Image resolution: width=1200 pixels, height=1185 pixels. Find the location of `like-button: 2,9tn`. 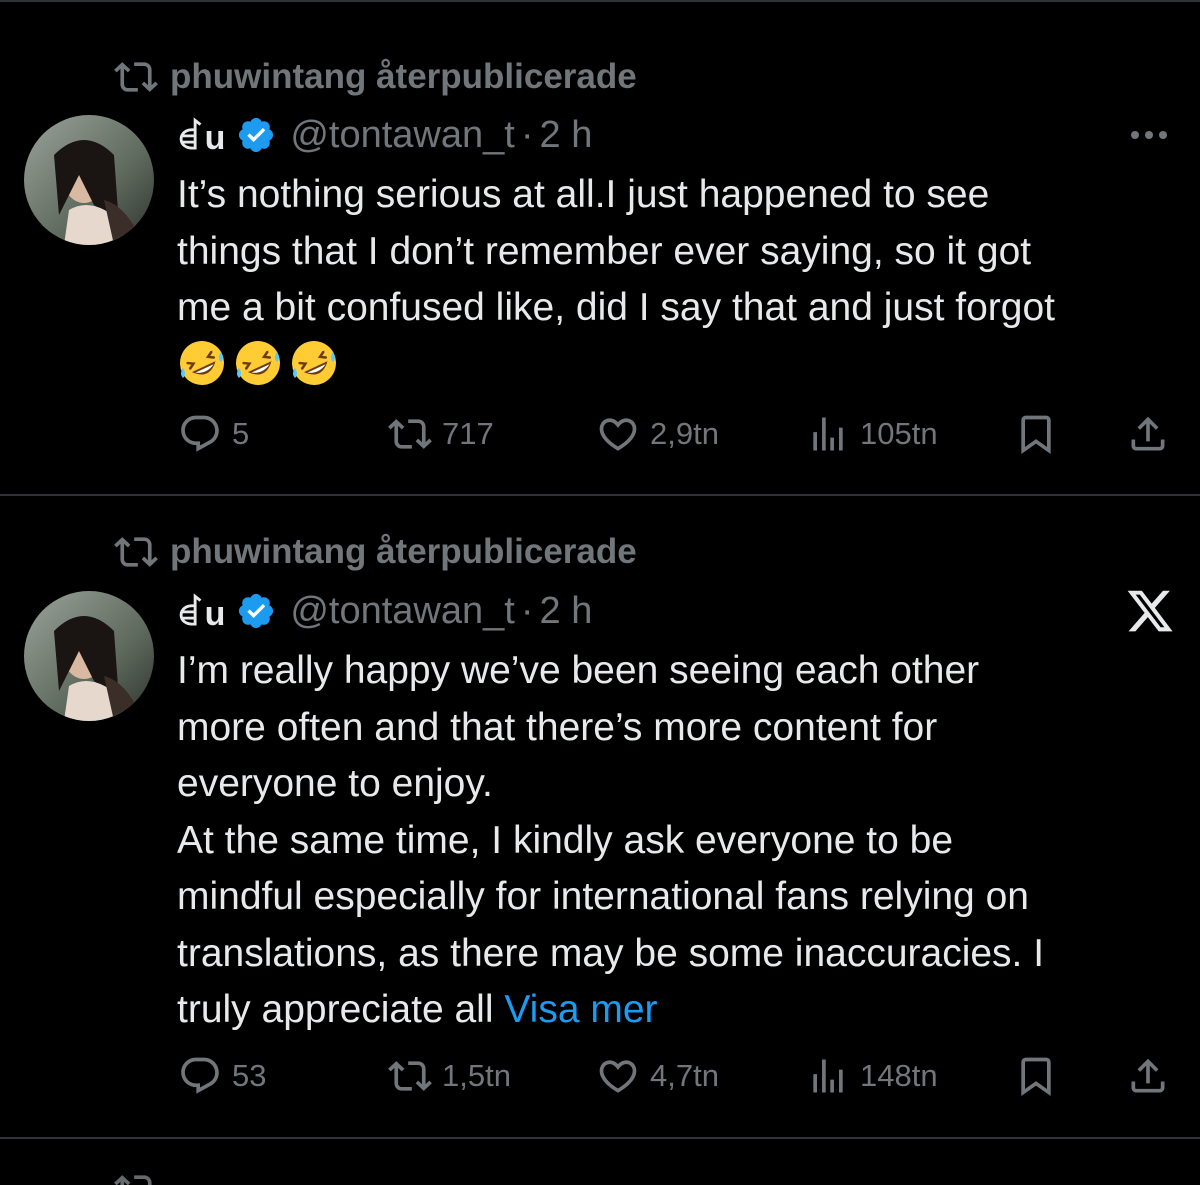

like-button: 2,9tn is located at coordinates (657, 434).